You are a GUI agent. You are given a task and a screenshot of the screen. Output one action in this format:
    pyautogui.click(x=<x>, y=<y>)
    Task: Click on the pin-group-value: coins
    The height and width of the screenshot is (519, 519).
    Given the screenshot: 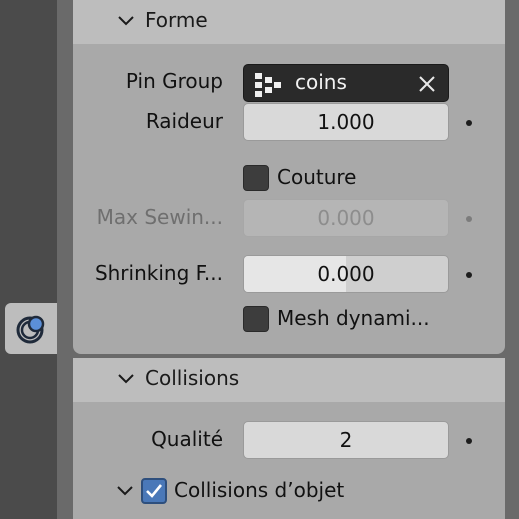 What is the action you would take?
    pyautogui.click(x=321, y=82)
    